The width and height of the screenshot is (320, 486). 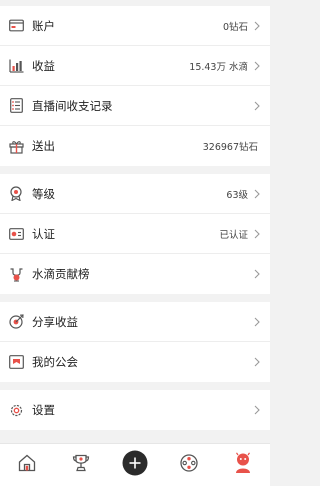 I want to click on tab-rank, so click(x=81, y=465).